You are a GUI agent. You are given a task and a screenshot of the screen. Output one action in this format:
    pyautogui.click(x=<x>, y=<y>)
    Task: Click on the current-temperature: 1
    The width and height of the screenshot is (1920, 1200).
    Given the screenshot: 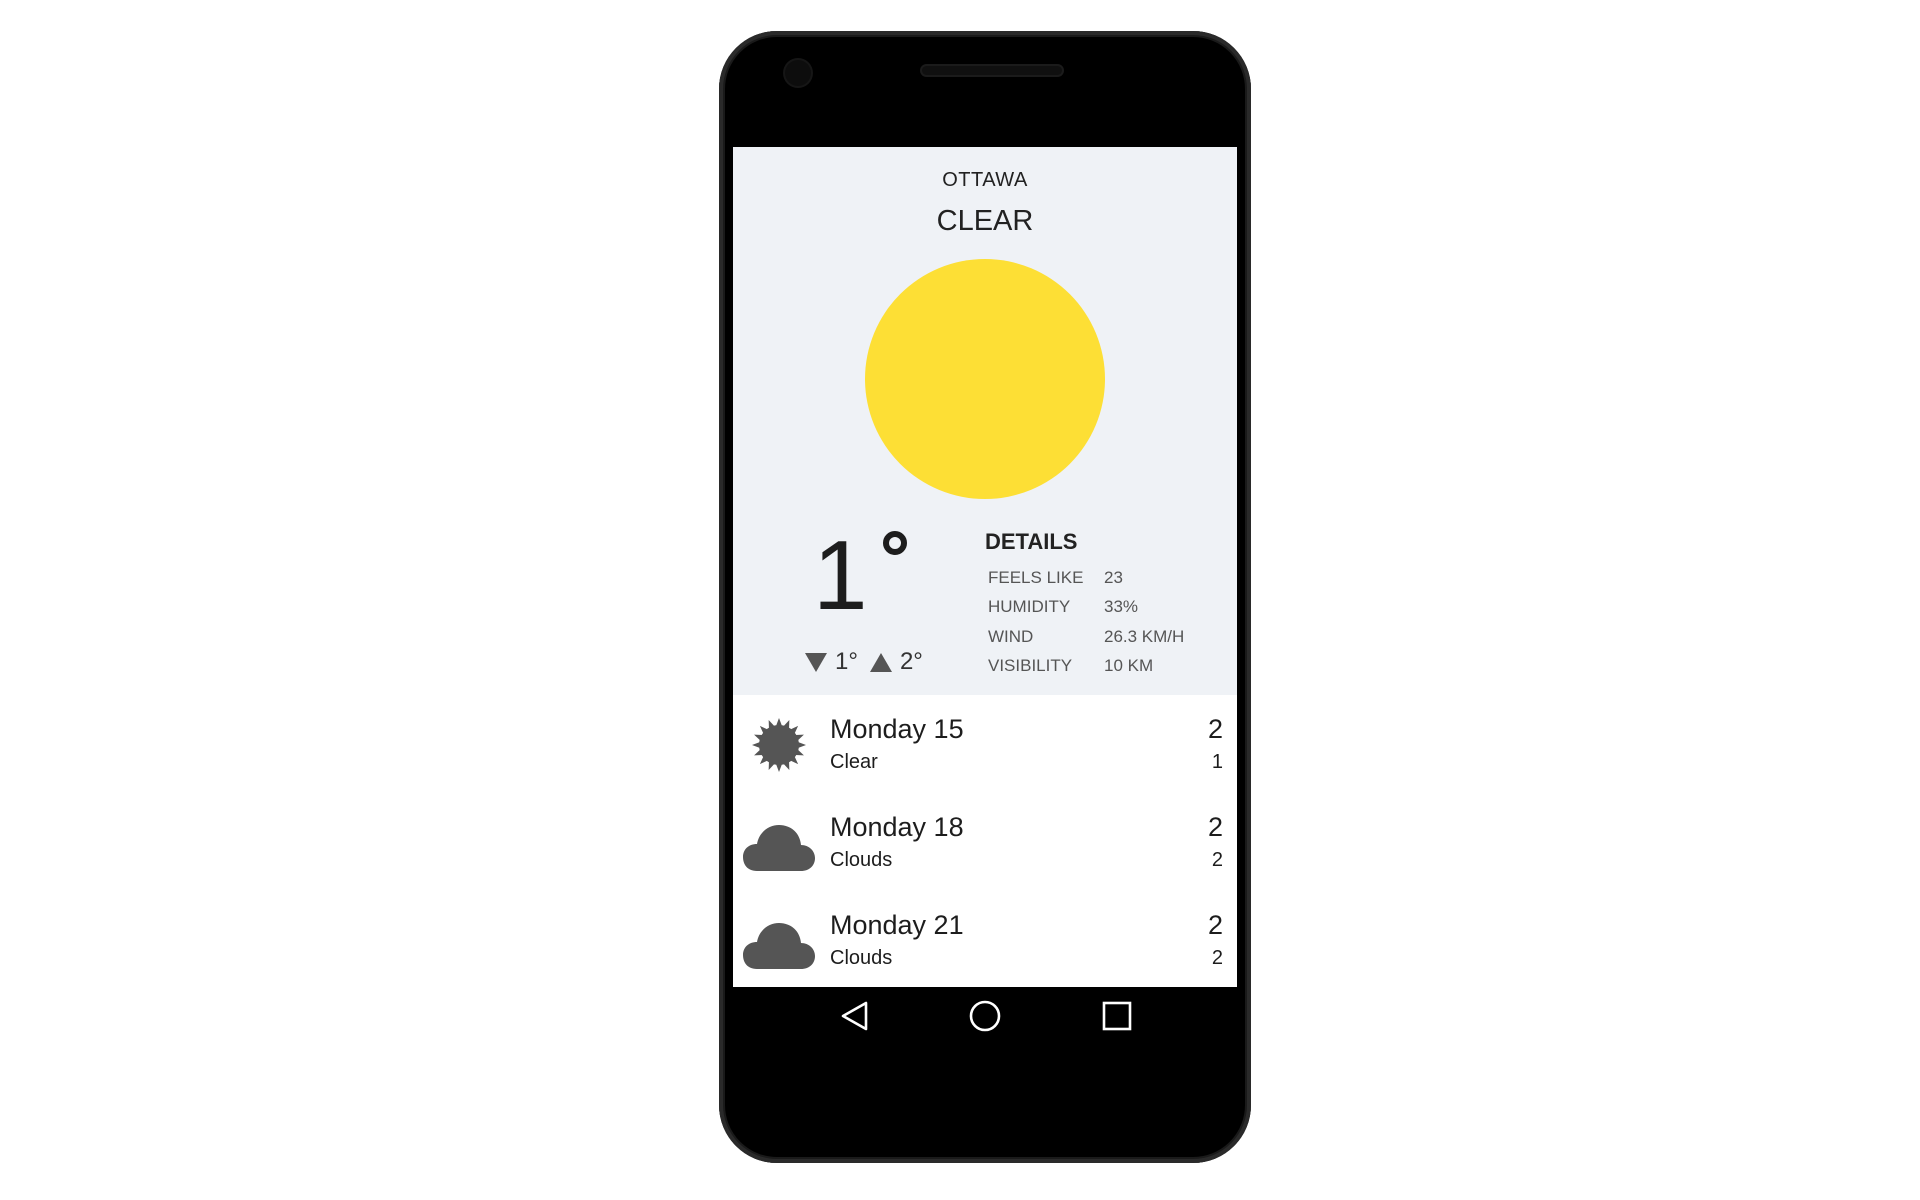 What is the action you would take?
    pyautogui.click(x=878, y=575)
    